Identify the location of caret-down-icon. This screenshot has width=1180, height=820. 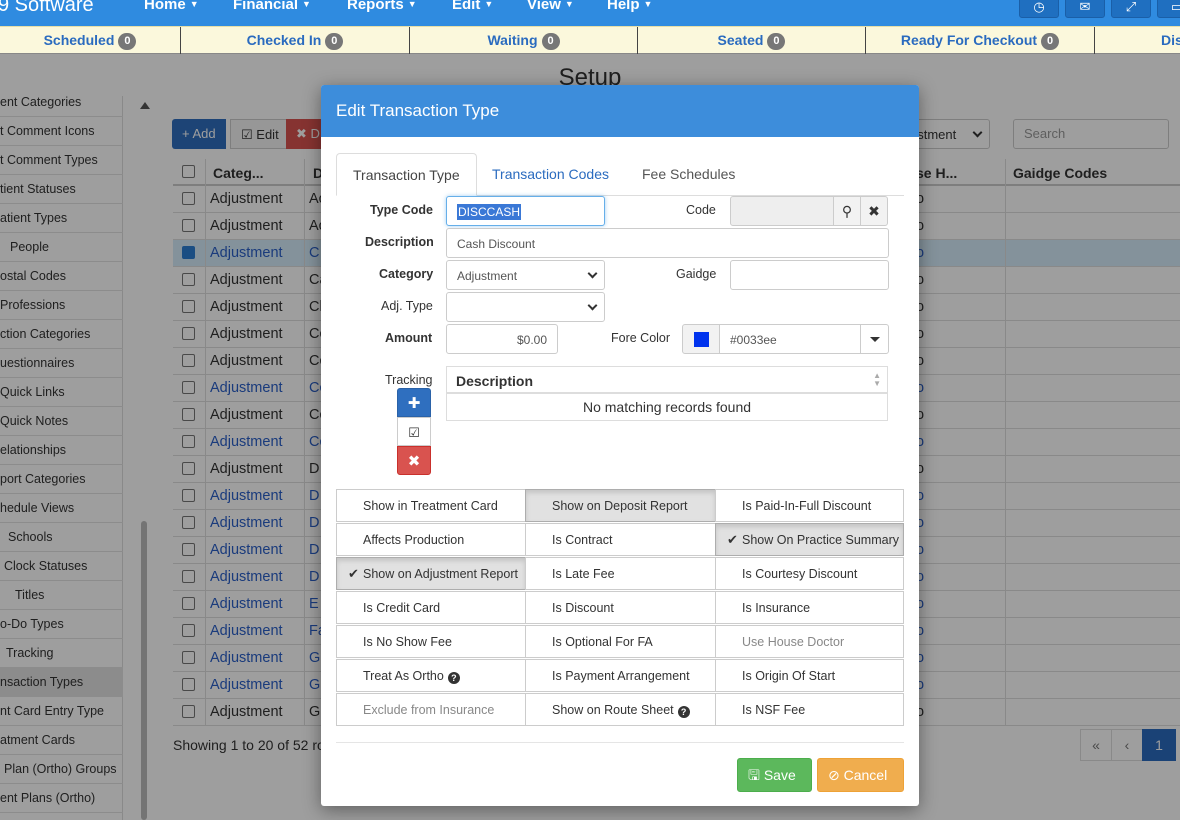
(875, 339).